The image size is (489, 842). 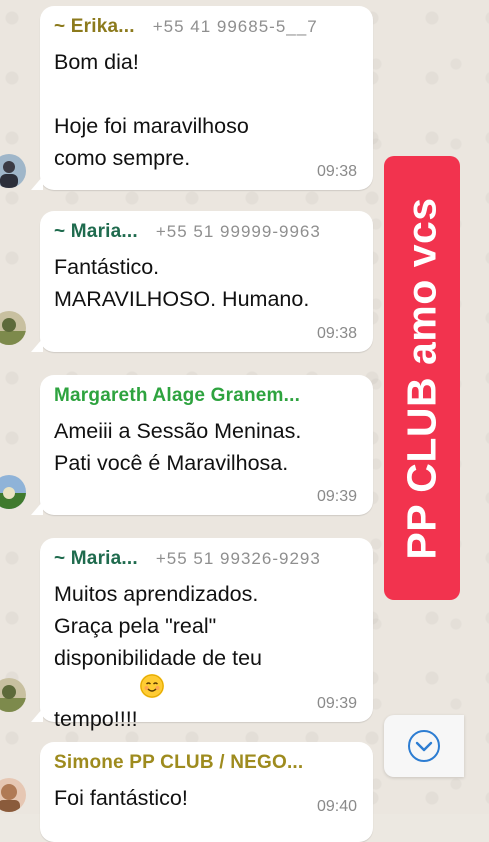 I want to click on sticker-banner: PP CLUB amo vcs, so click(x=422, y=378).